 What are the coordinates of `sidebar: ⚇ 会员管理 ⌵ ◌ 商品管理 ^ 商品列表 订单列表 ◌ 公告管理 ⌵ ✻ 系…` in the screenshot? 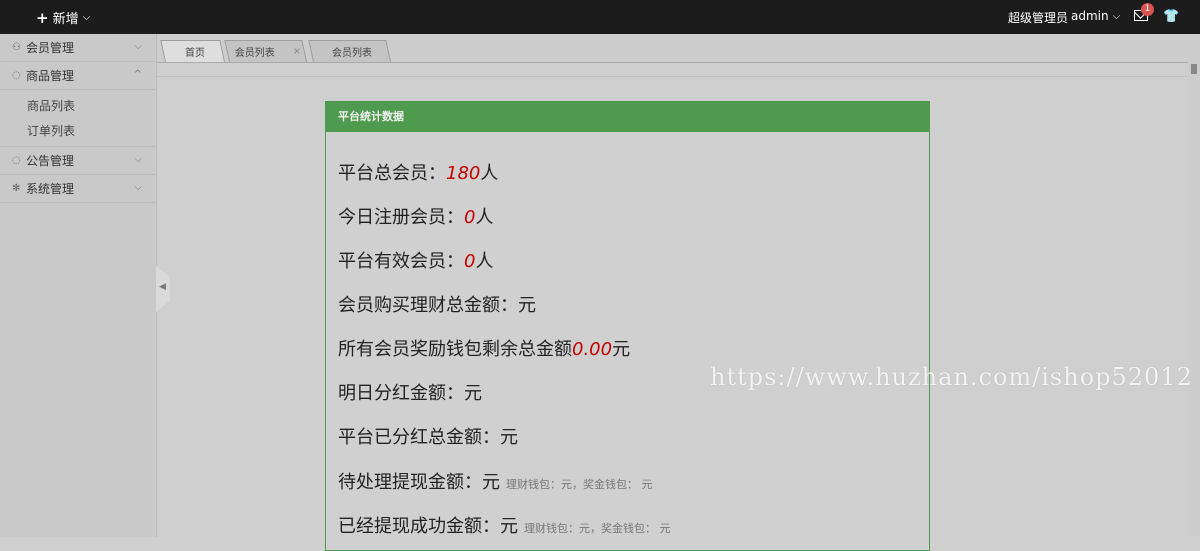 It's located at (78, 285).